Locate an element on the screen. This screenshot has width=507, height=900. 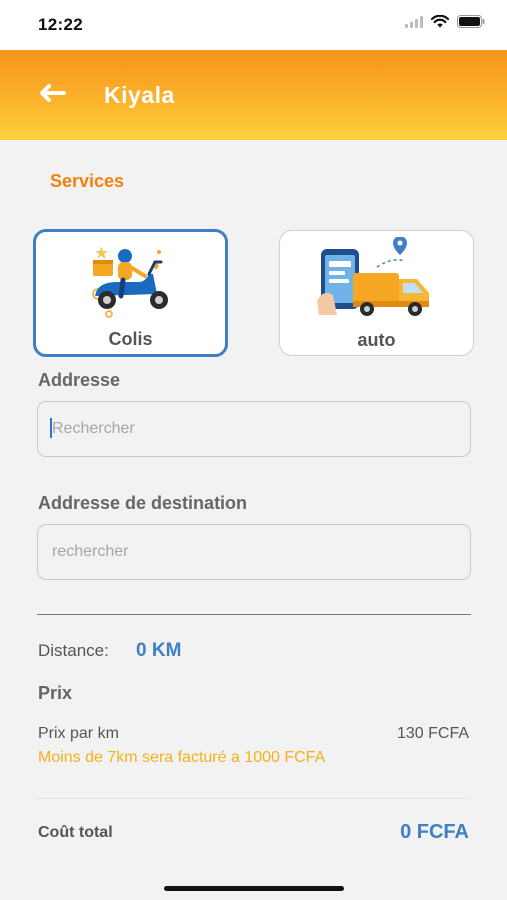
address-search-input is located at coordinates (254, 429).